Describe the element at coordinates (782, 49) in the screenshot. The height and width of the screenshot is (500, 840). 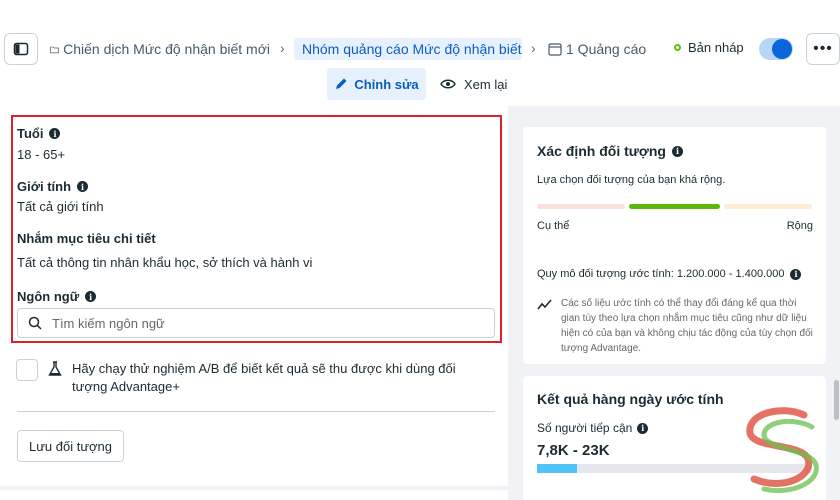
I see `toggle-knob` at that location.